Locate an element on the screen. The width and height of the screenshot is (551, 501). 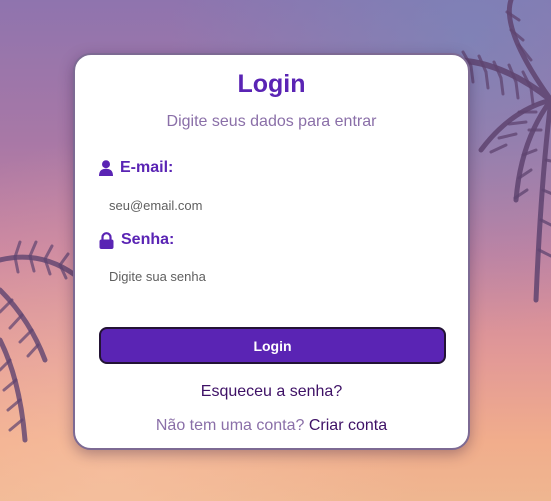
password-input is located at coordinates (272, 276).